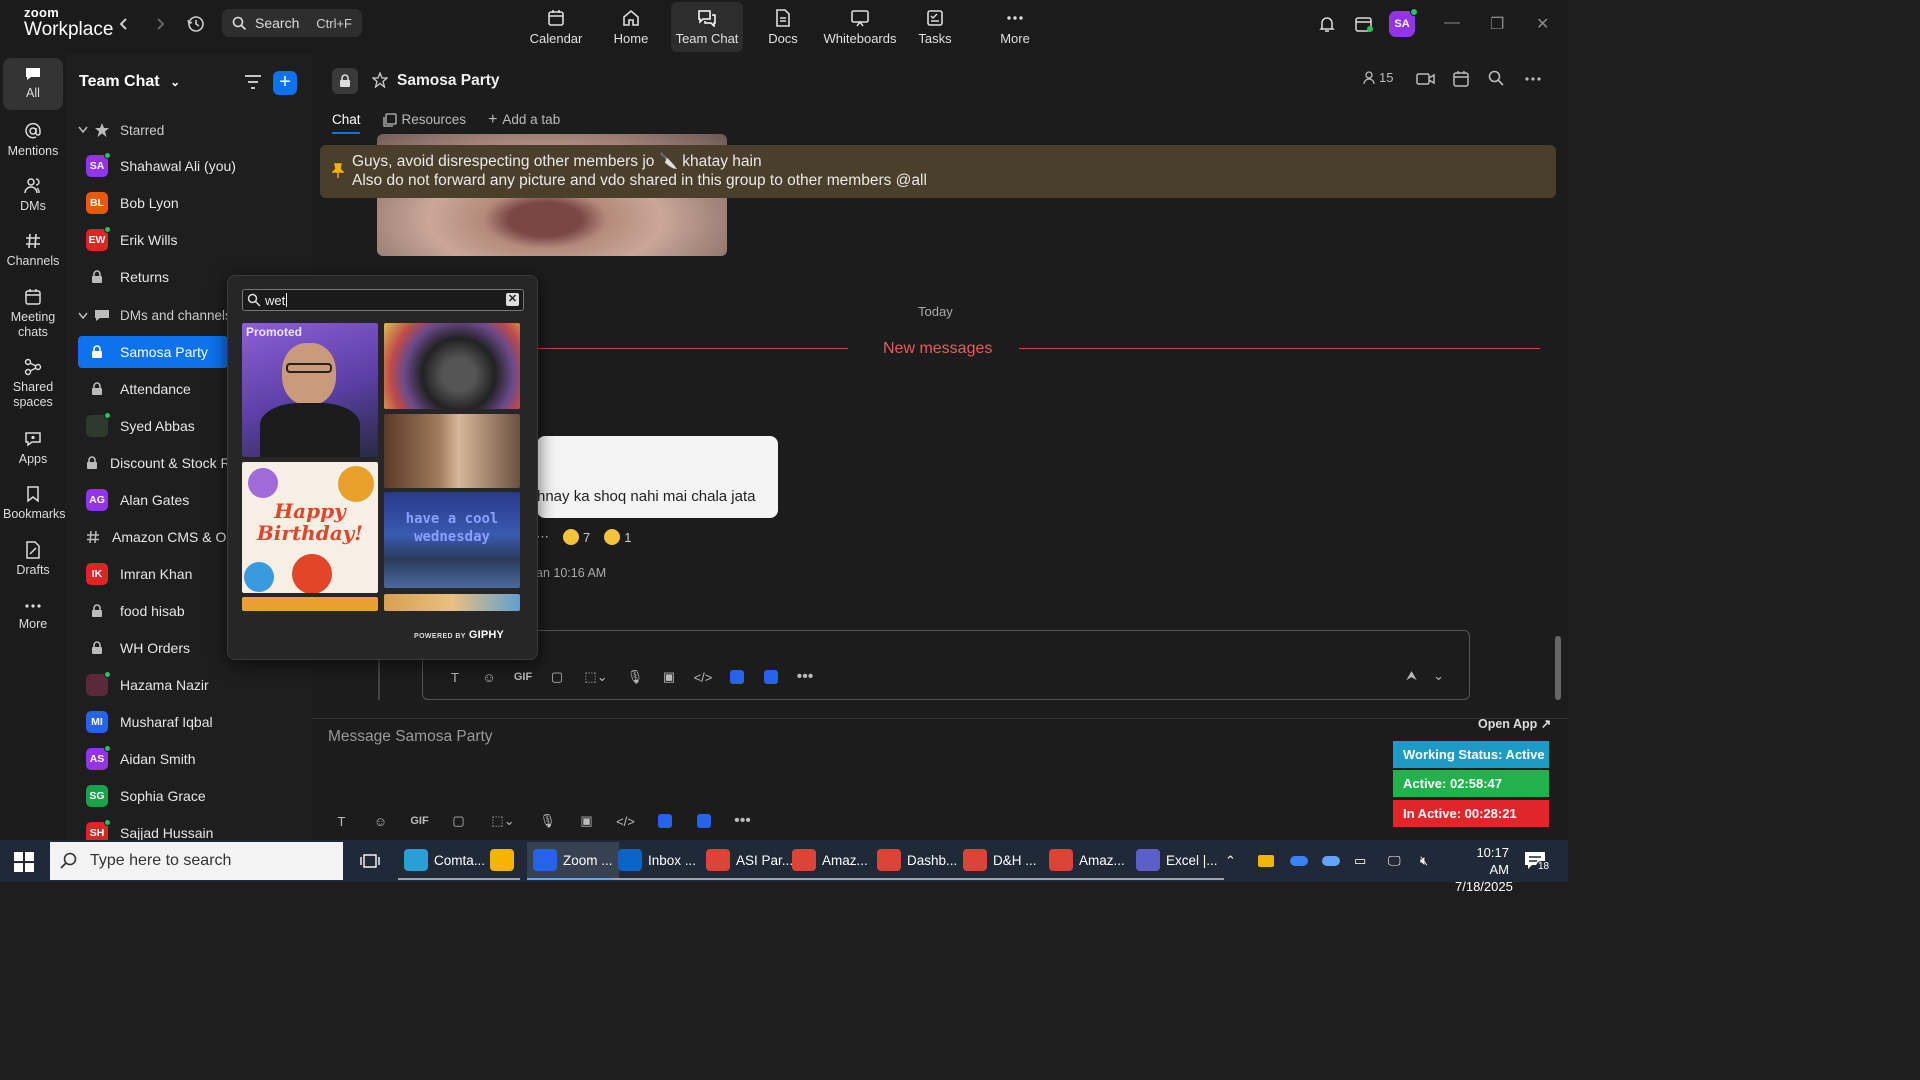 This screenshot has width=1920, height=1080. I want to click on chevron-down-icon: ⌄, so click(1438, 676).